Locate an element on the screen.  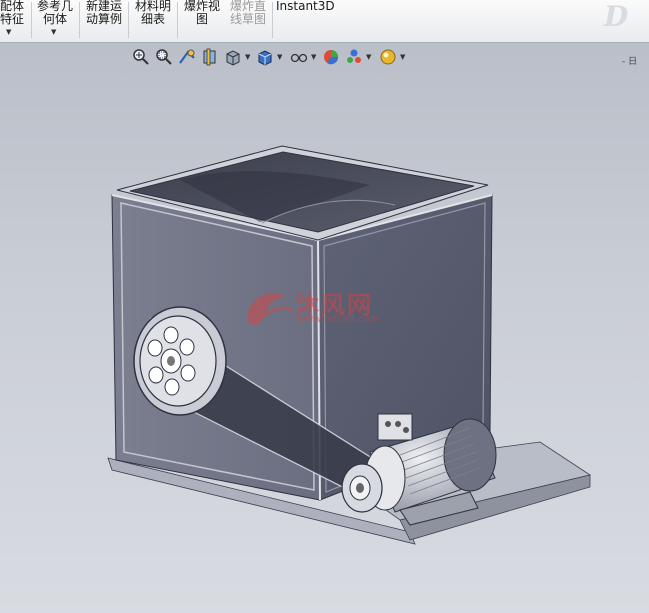
new-motion-study-label-2: 动算例 is located at coordinates (103, 19).